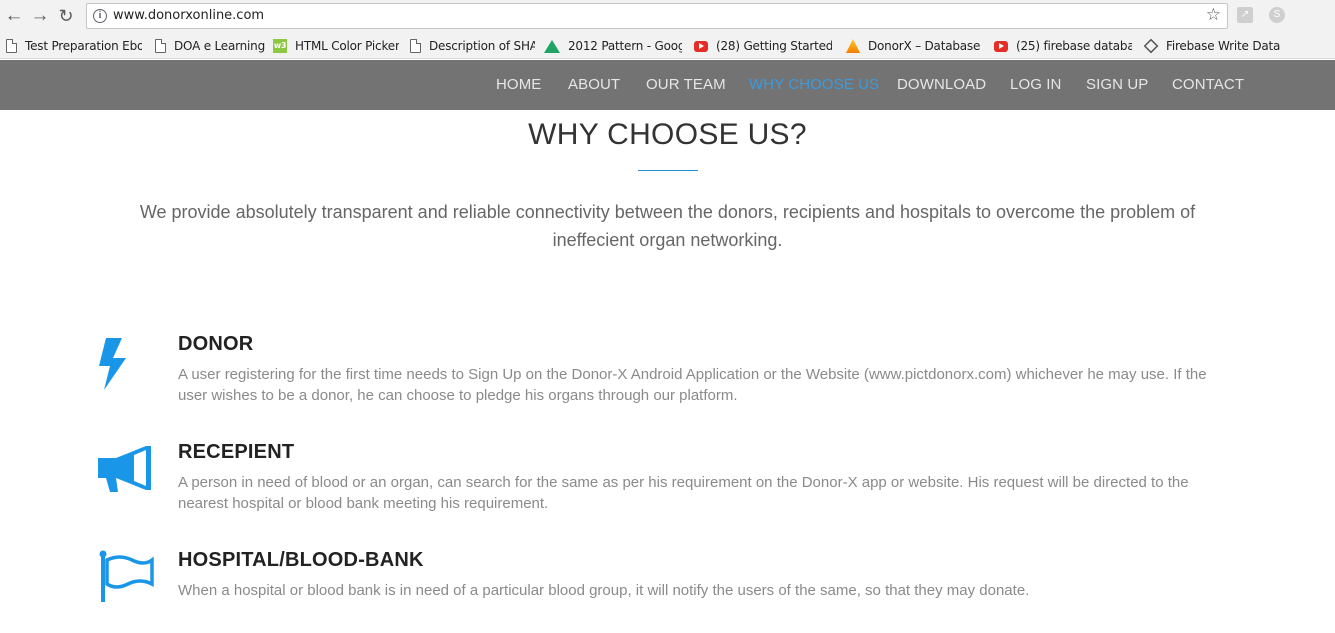 The image size is (1335, 633). I want to click on bookmark-item: DonorX – Database –, so click(913, 46).